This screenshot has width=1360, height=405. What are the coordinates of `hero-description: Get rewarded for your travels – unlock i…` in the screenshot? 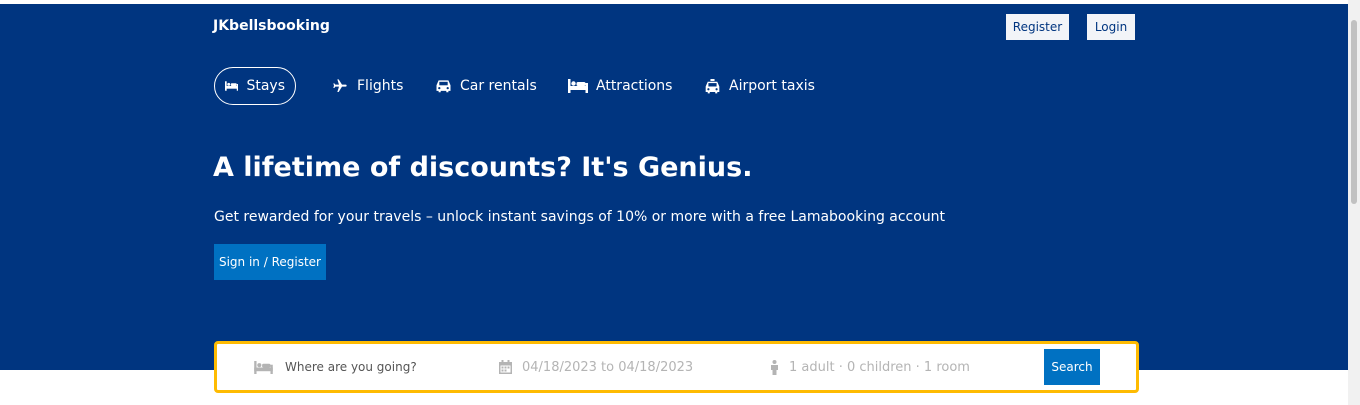 It's located at (580, 217).